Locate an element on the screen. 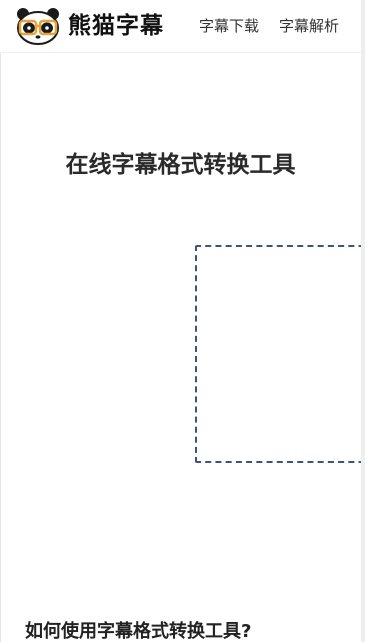 This screenshot has height=642, width=365. site-logo-link: 熊猫字幕 is located at coordinates (88, 26).